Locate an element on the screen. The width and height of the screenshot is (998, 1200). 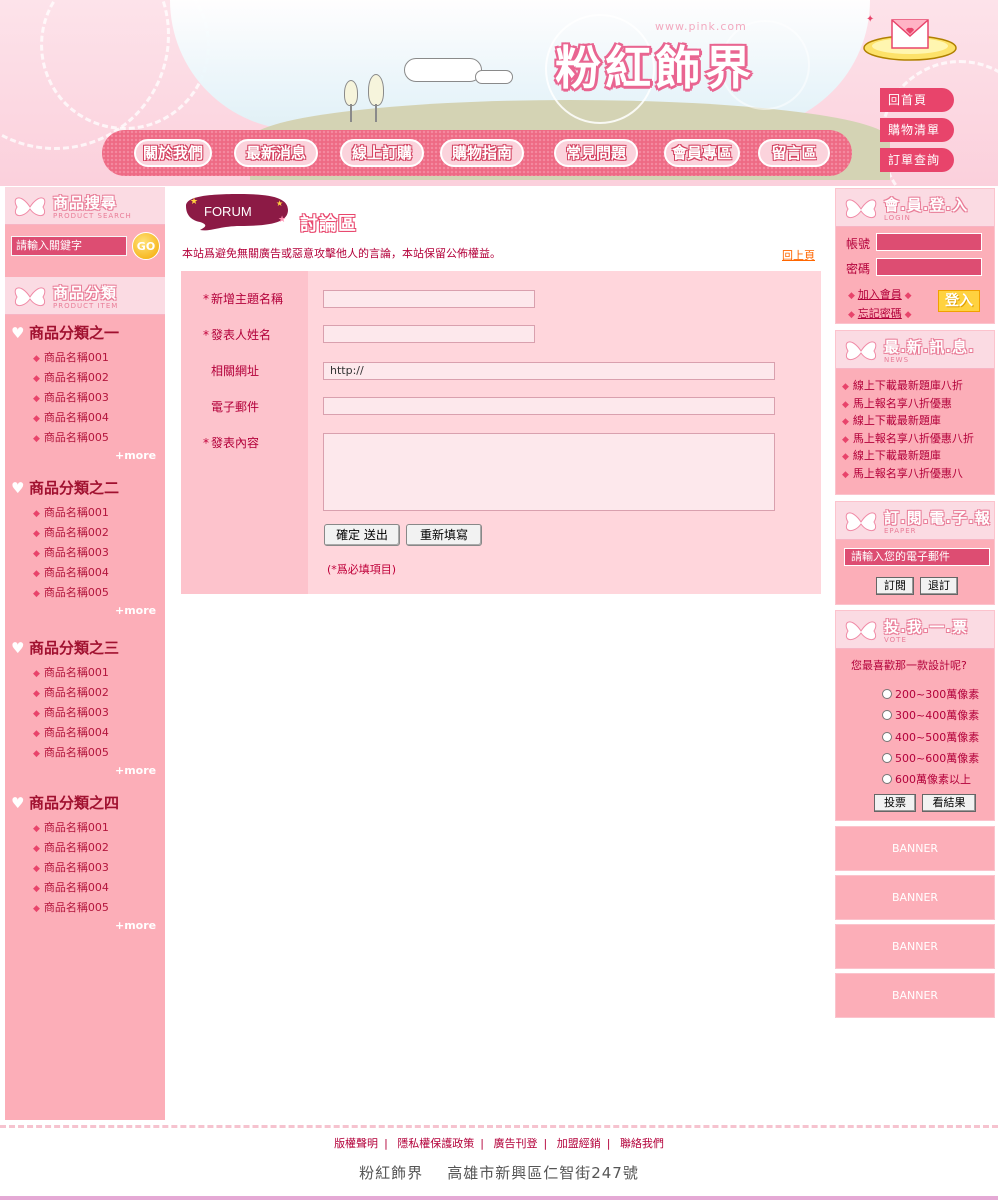
category-title: ♥ 商品分類之二 is located at coordinates (65, 487).